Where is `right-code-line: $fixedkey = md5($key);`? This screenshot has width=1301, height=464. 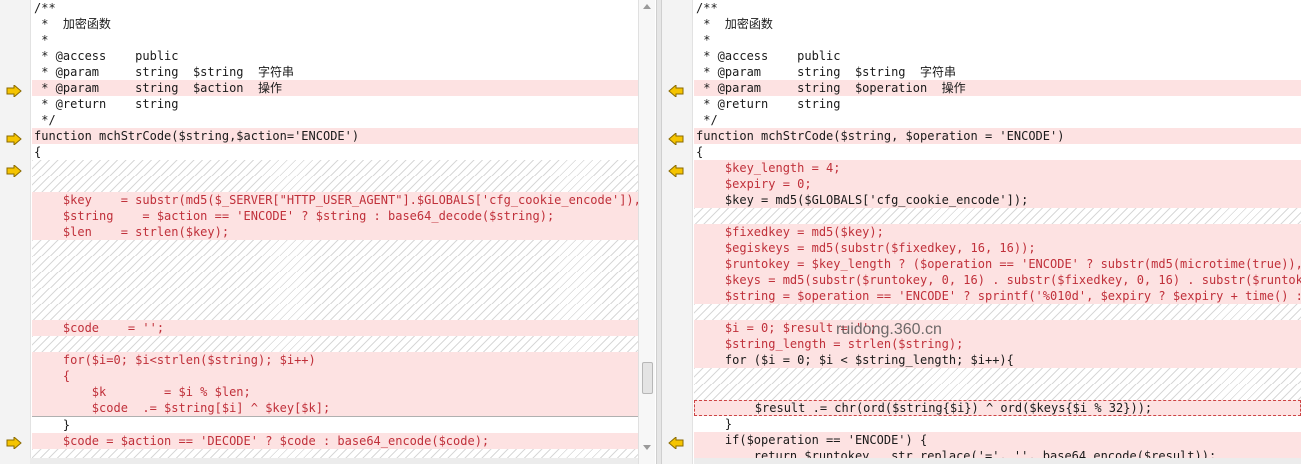 right-code-line: $fixedkey = md5($key); is located at coordinates (997, 232).